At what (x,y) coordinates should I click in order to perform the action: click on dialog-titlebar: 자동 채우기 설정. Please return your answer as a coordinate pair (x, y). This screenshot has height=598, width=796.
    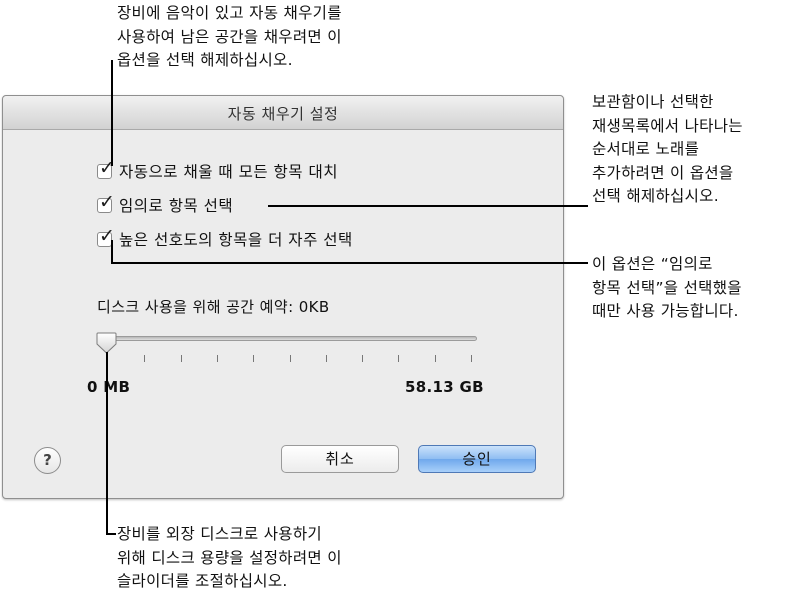
    Looking at the image, I should click on (283, 113).